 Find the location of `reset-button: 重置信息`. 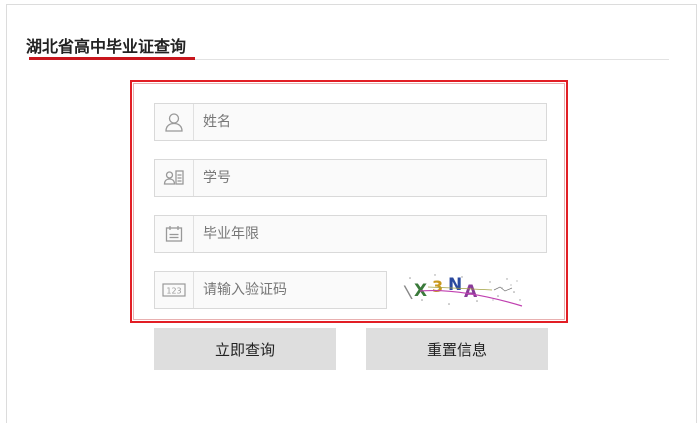

reset-button: 重置信息 is located at coordinates (457, 349).